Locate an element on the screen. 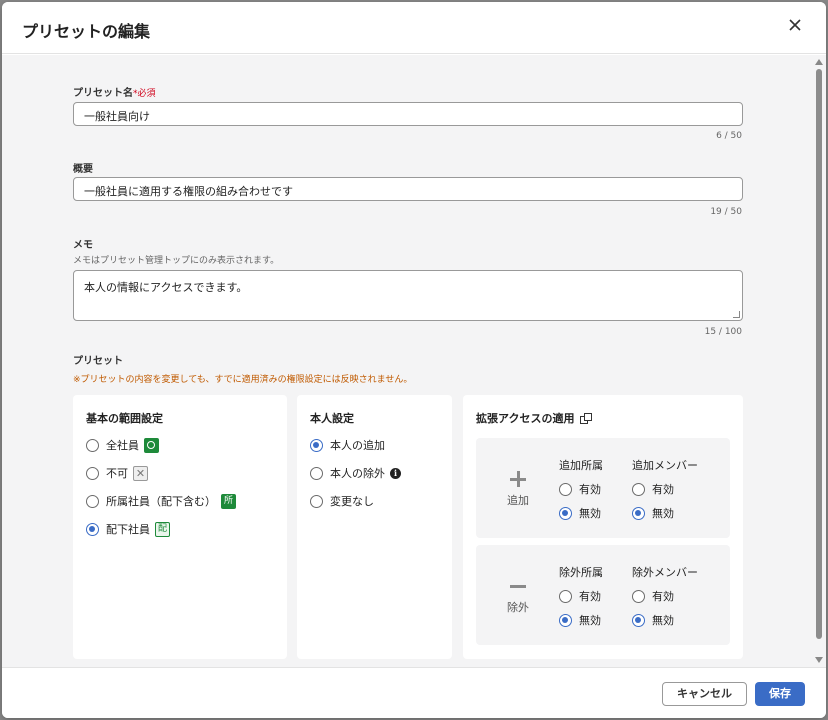  summary-counter: 19 / 50 is located at coordinates (726, 212).